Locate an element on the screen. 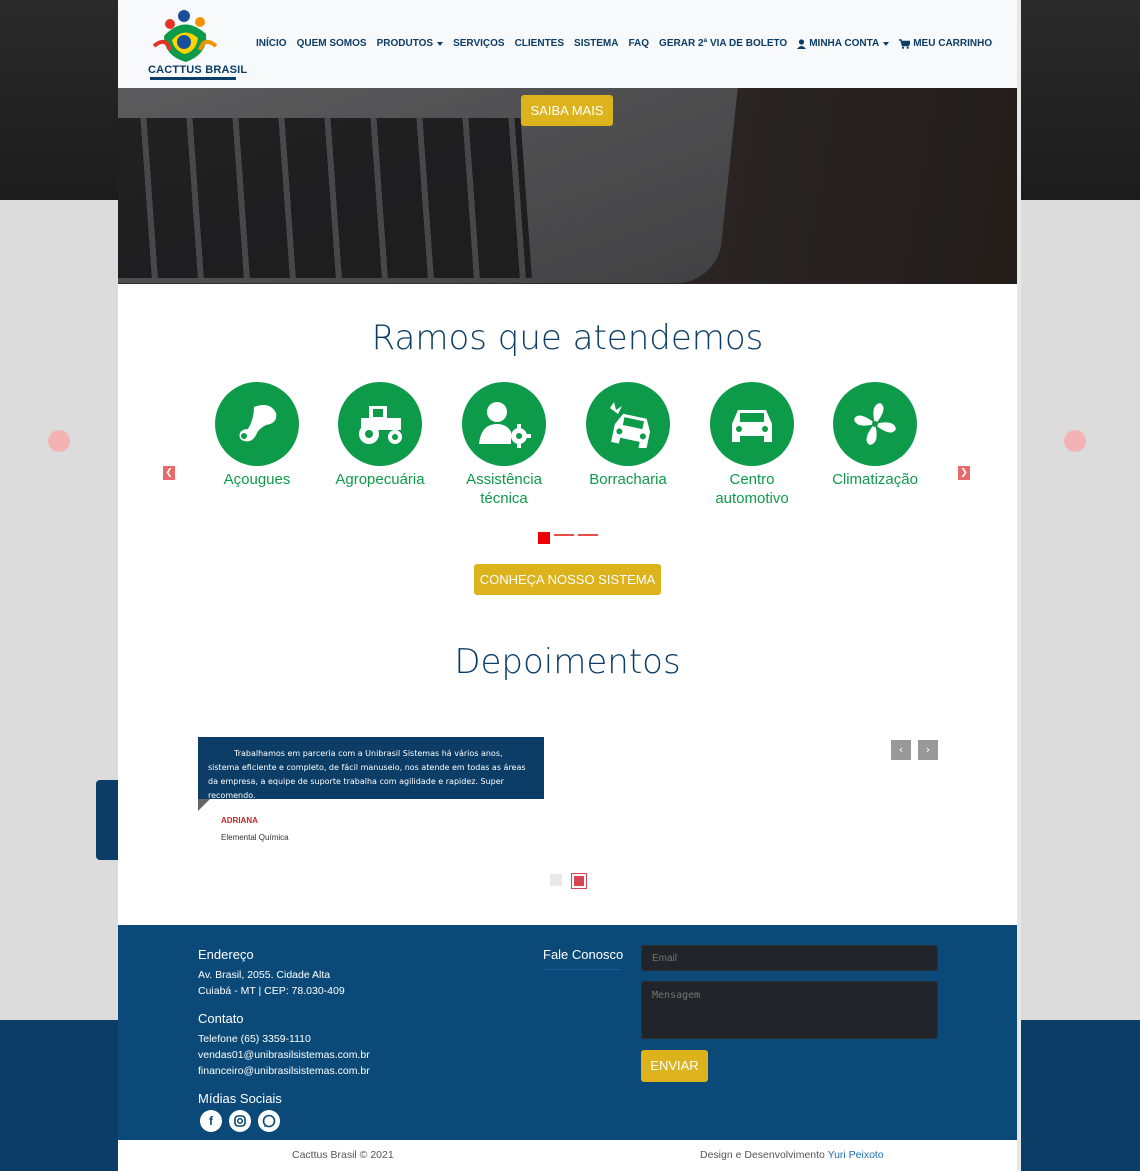 This screenshot has height=1171, width=1140. email-field is located at coordinates (789, 958).